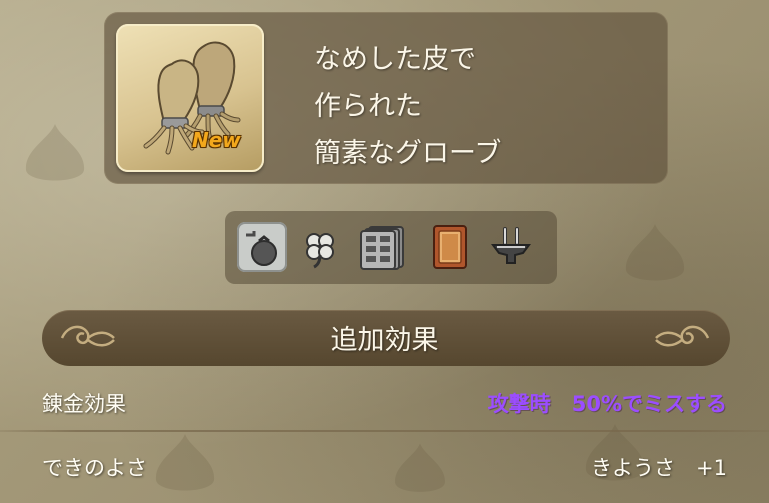 Image resolution: width=769 pixels, height=503 pixels. I want to click on alchemy-effect-label: 錬金効果, so click(84, 404).